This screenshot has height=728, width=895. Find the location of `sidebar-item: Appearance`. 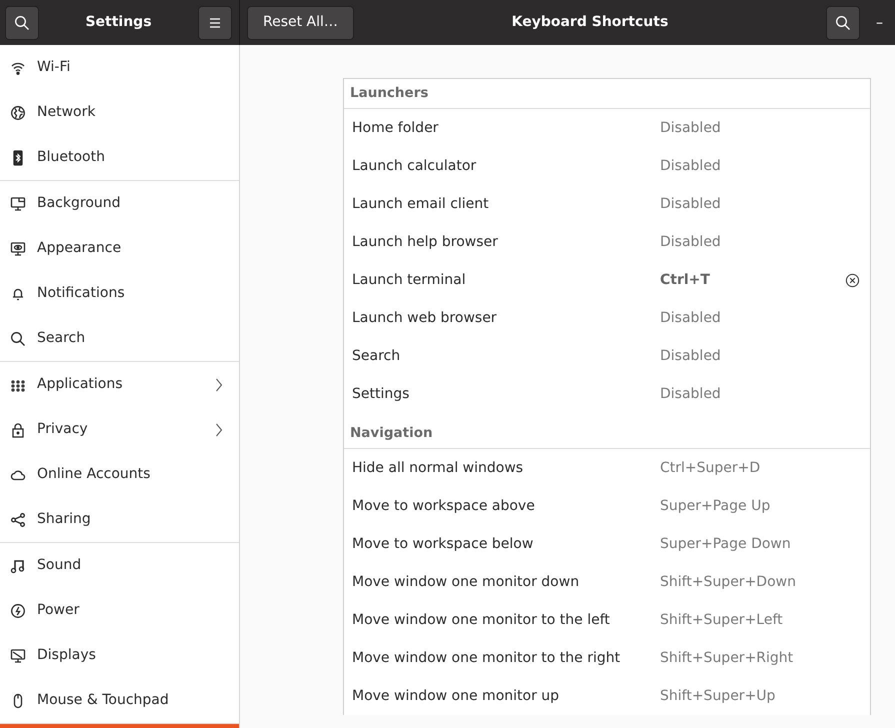

sidebar-item: Appearance is located at coordinates (119, 248).